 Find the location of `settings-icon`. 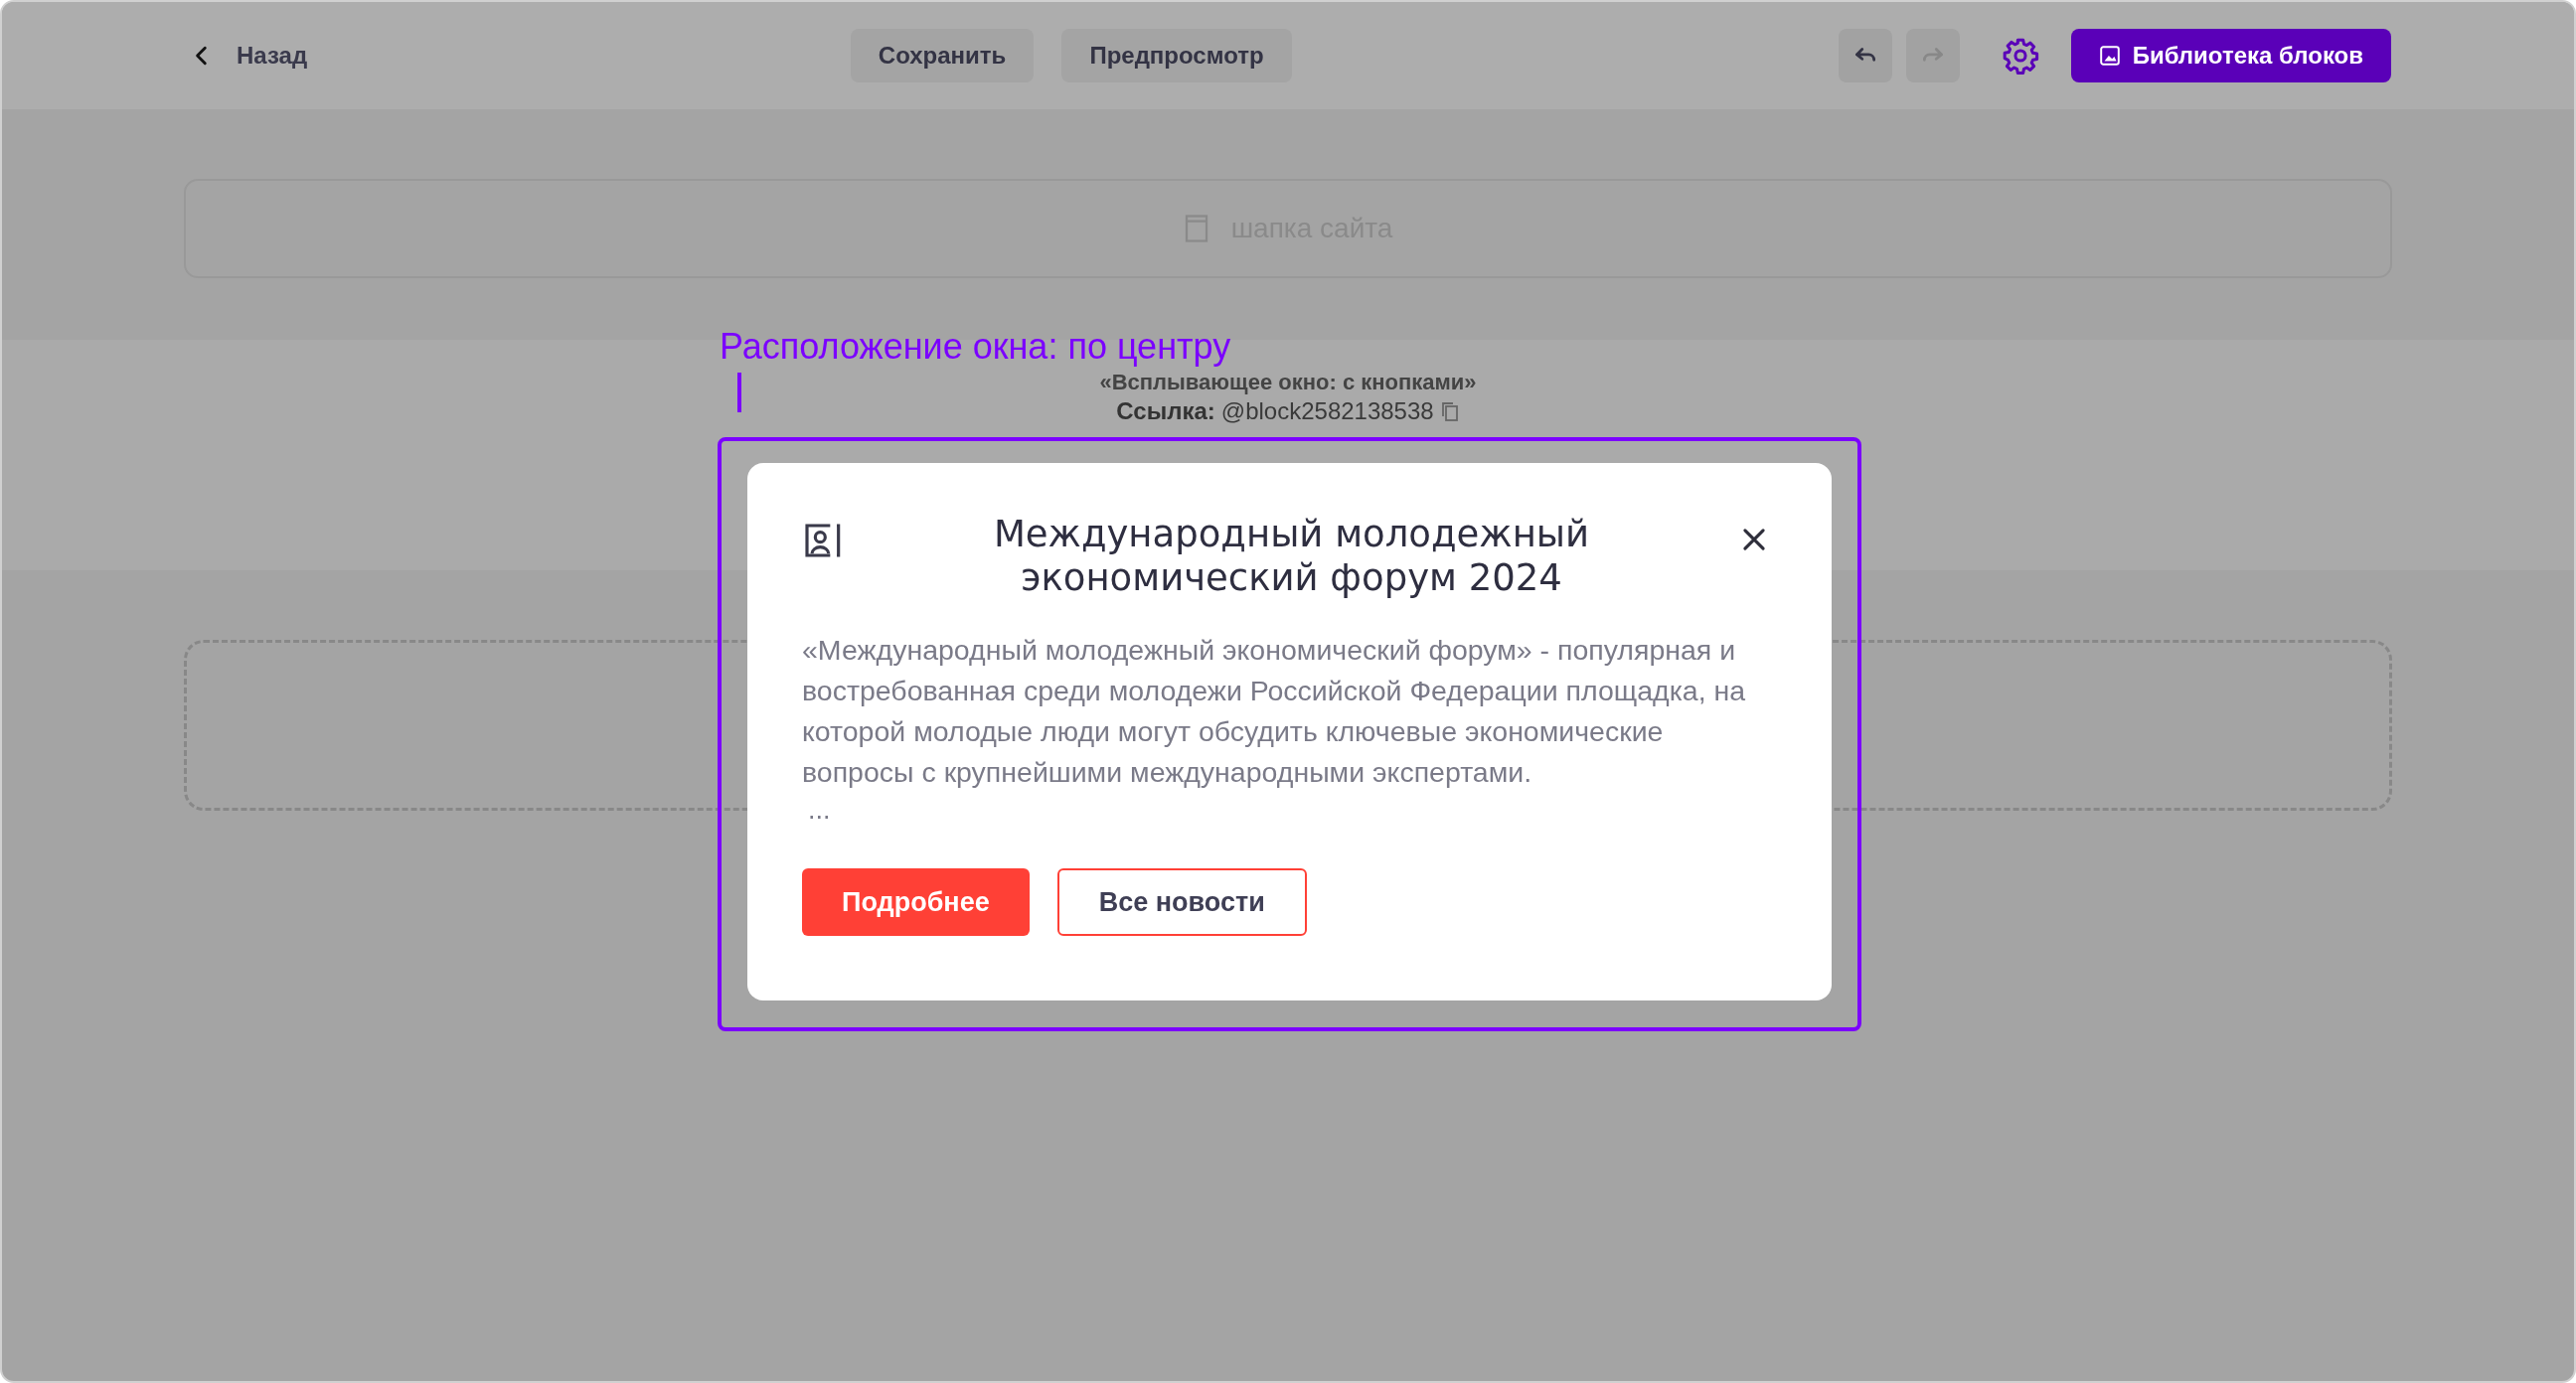

settings-icon is located at coordinates (2020, 56).